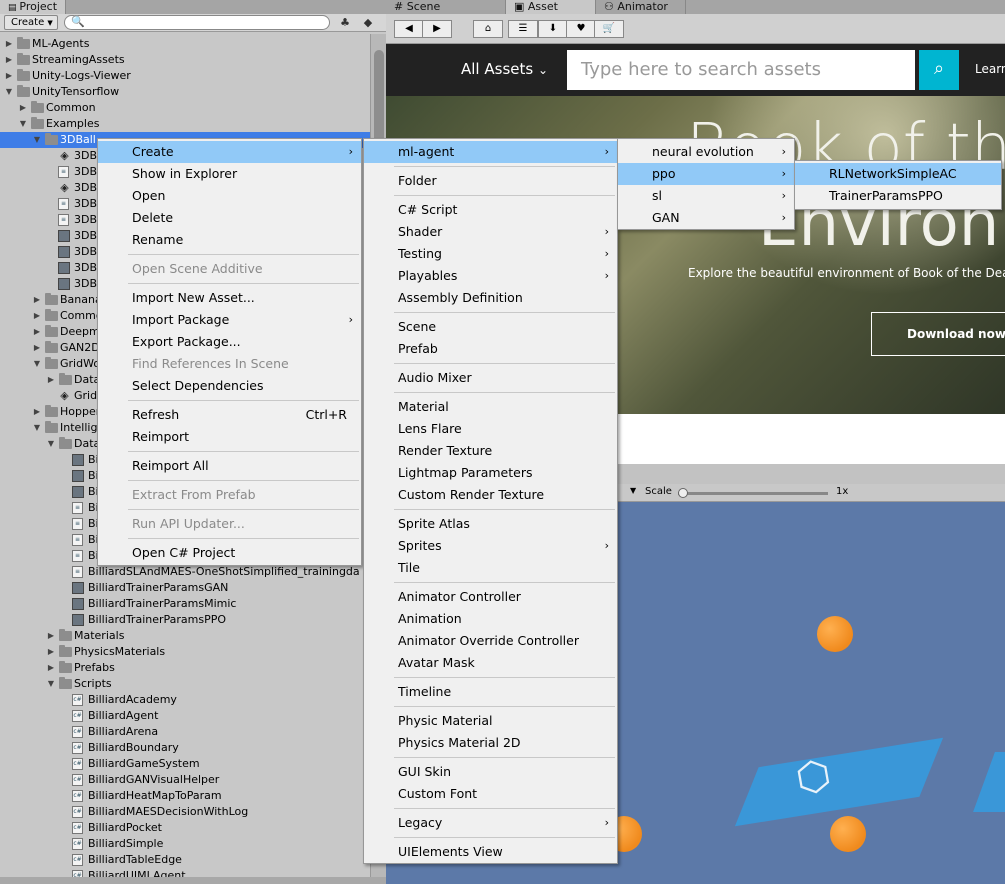  Describe the element at coordinates (490, 181) in the screenshot. I see `create-menu-item: Folder` at that location.